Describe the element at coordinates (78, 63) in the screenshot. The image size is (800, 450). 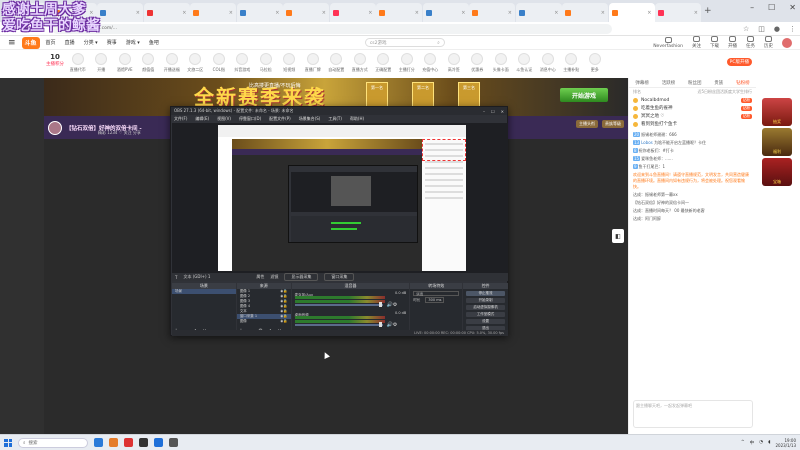
I see `category-item: 直播代币` at that location.